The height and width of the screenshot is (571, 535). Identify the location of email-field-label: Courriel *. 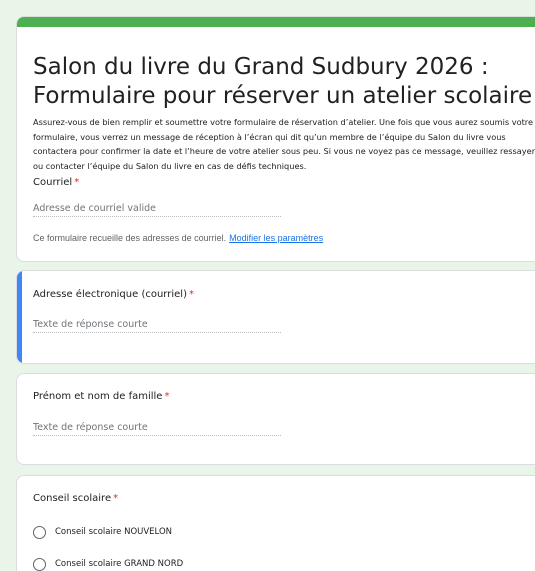
(56, 182).